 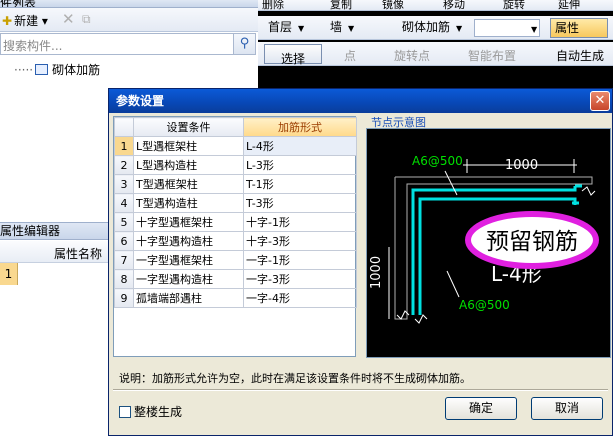 What do you see at coordinates (567, 408) in the screenshot?
I see `cancel-button: 取消` at bounding box center [567, 408].